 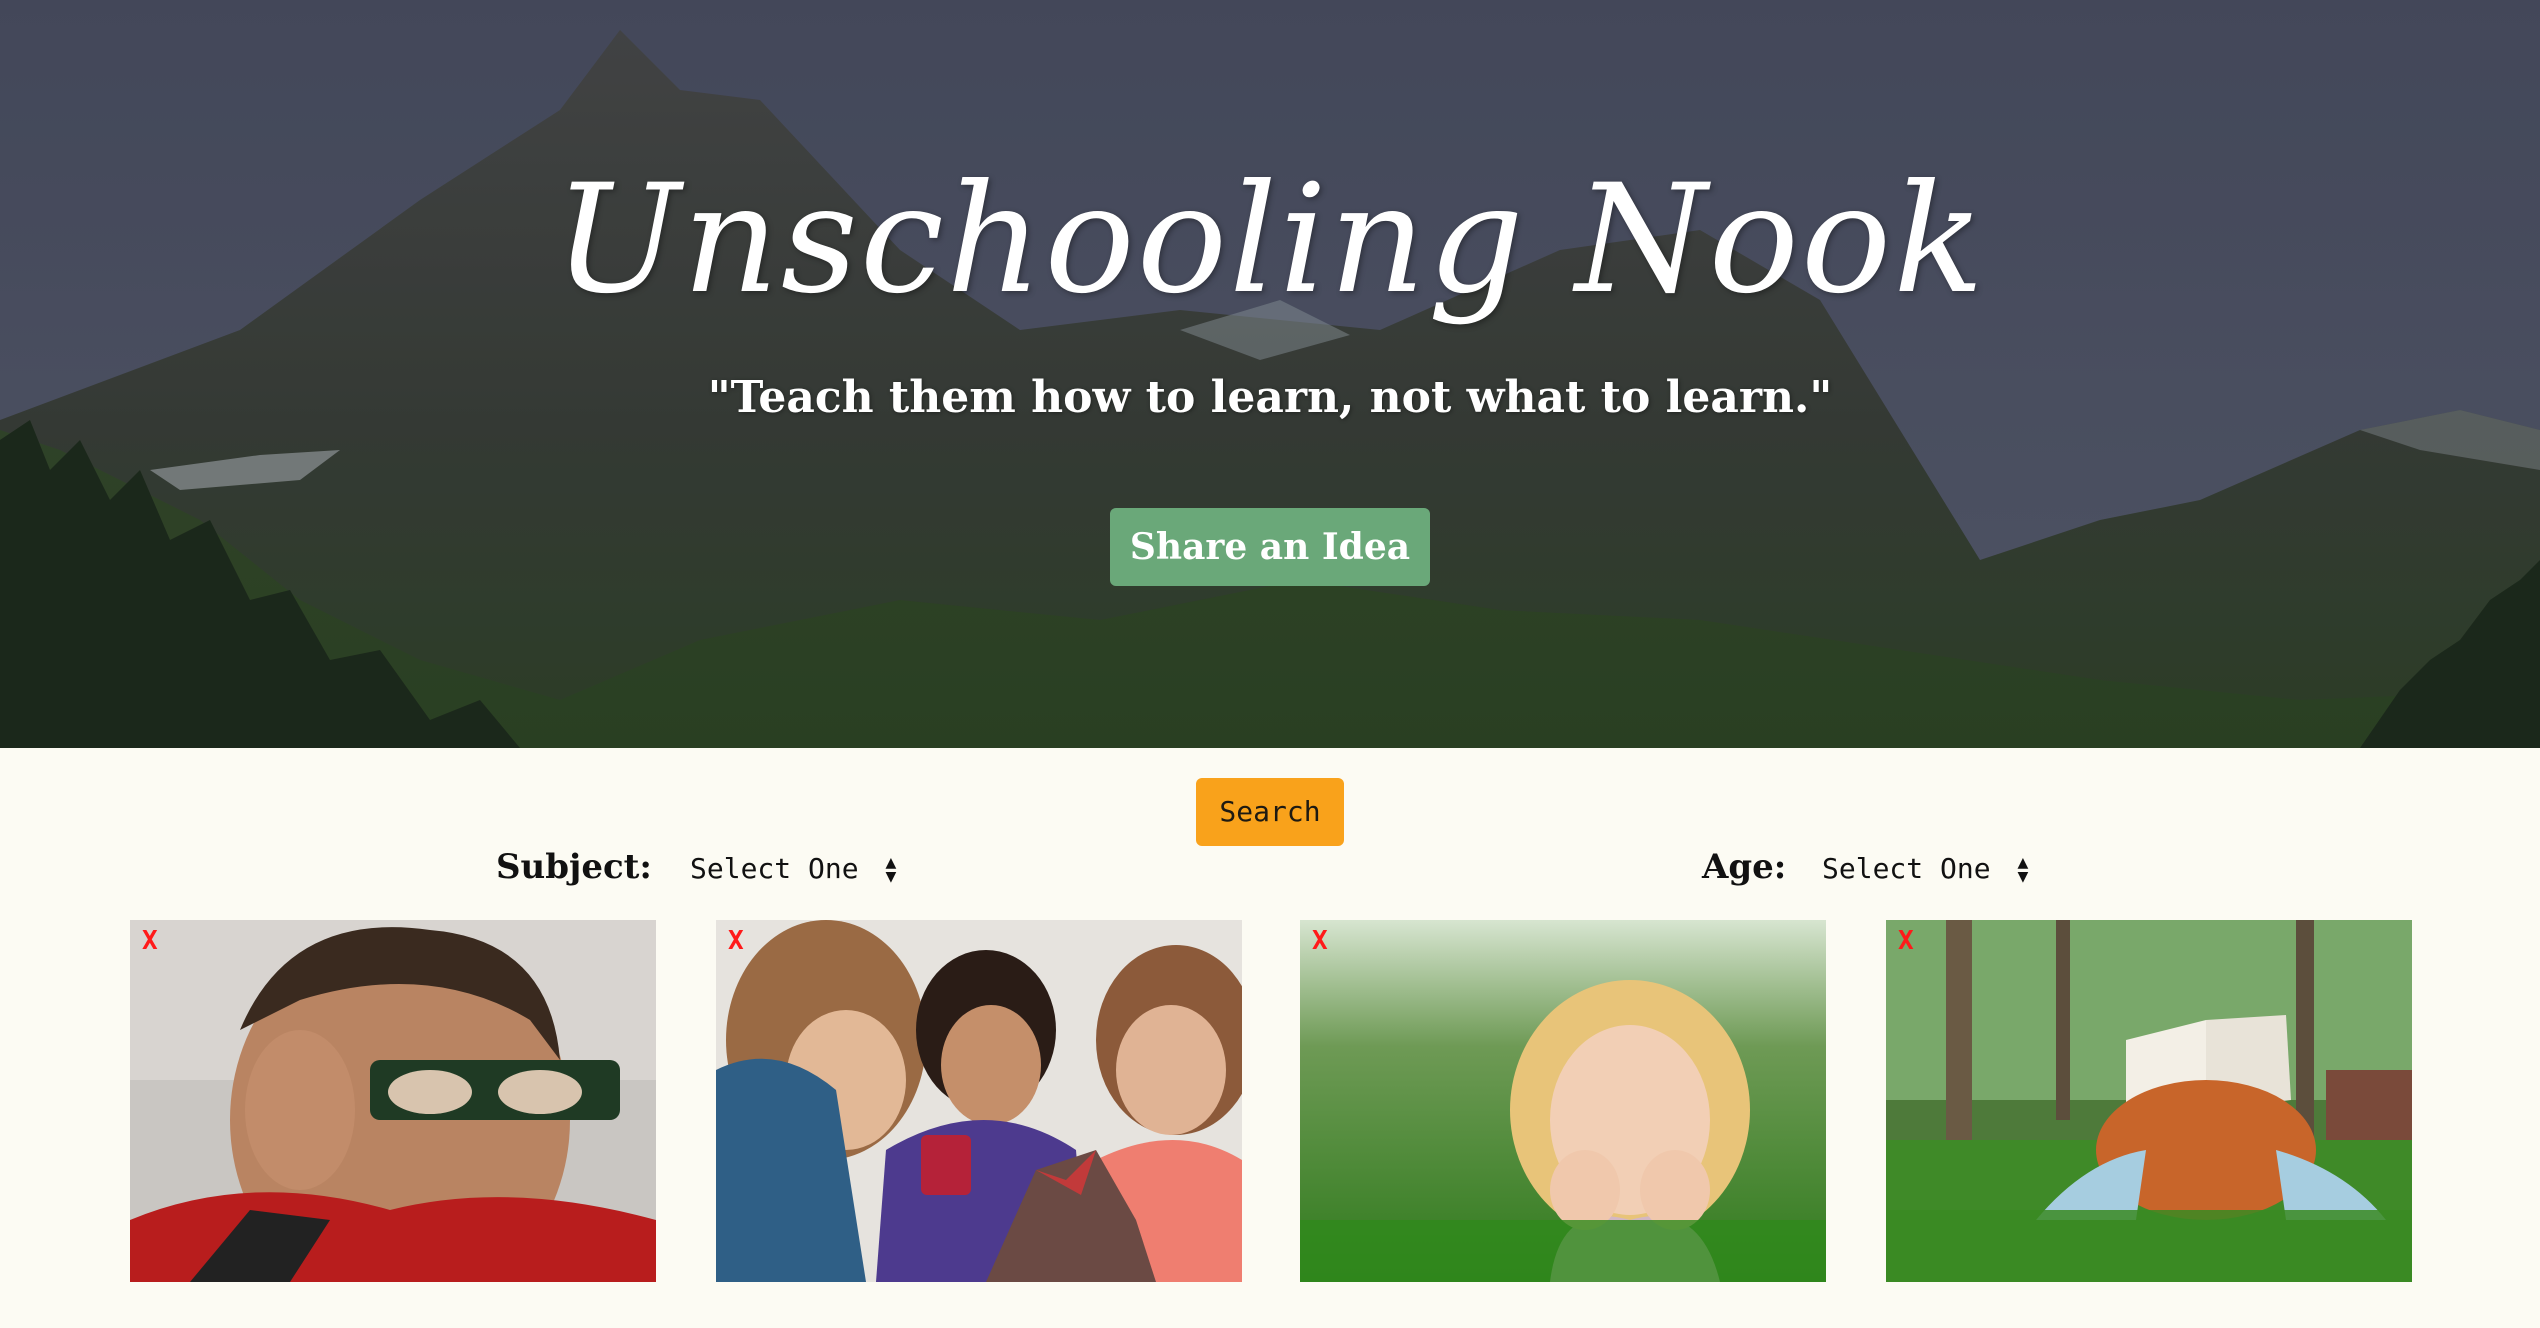 I want to click on subject-label: Subject:, so click(x=574, y=867).